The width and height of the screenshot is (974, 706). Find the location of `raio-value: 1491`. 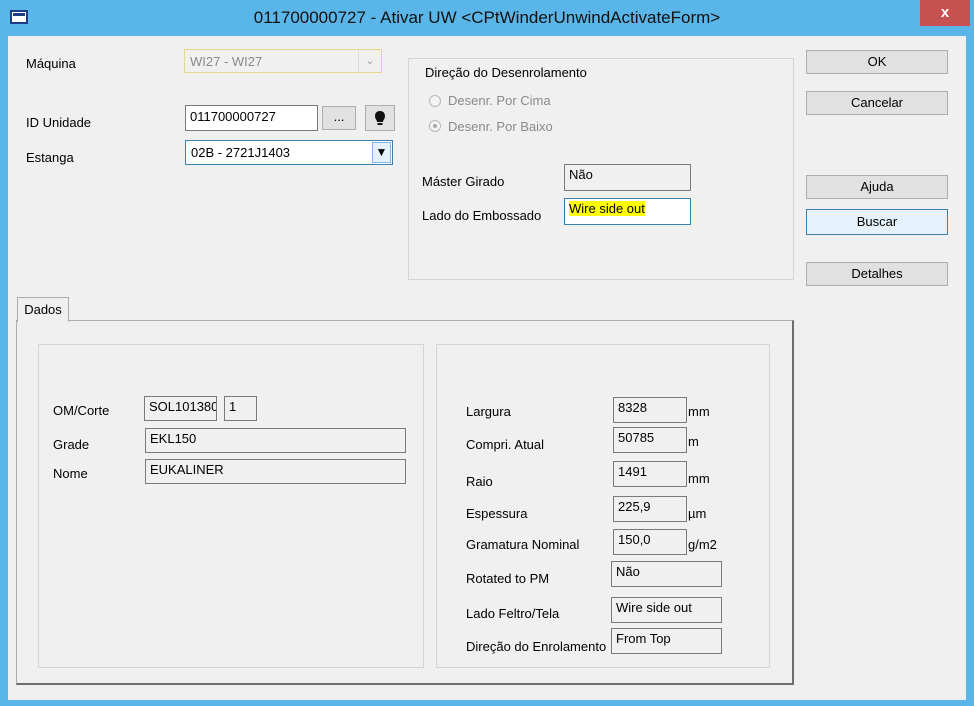

raio-value: 1491 is located at coordinates (650, 474).